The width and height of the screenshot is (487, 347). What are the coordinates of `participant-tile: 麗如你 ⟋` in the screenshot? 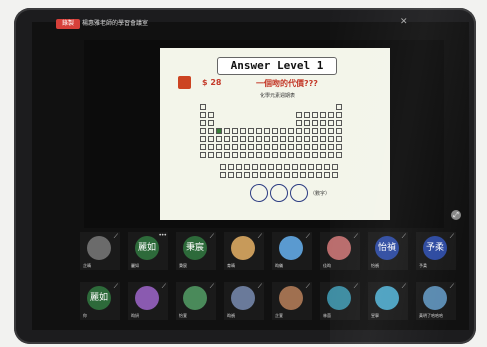 It's located at (100, 301).